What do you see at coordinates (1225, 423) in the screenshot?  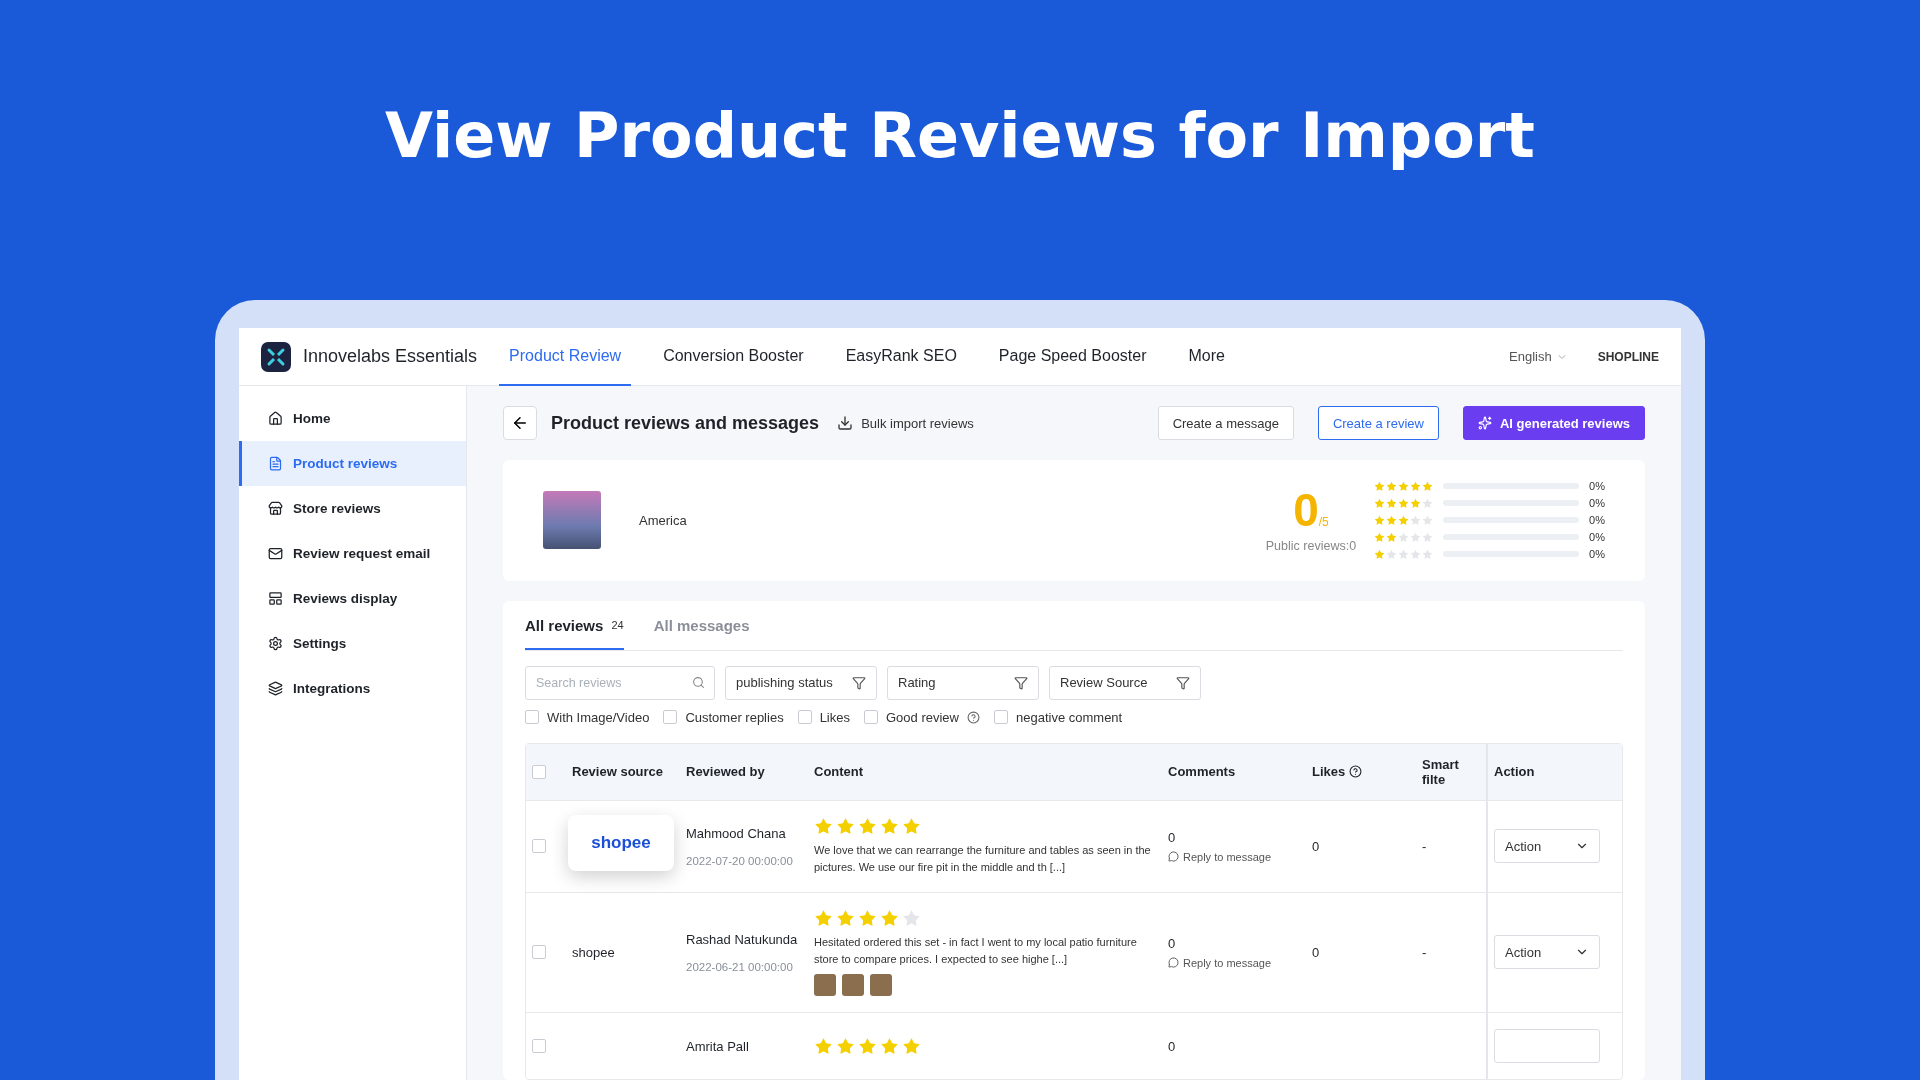 I see `action-button: Create a message` at bounding box center [1225, 423].